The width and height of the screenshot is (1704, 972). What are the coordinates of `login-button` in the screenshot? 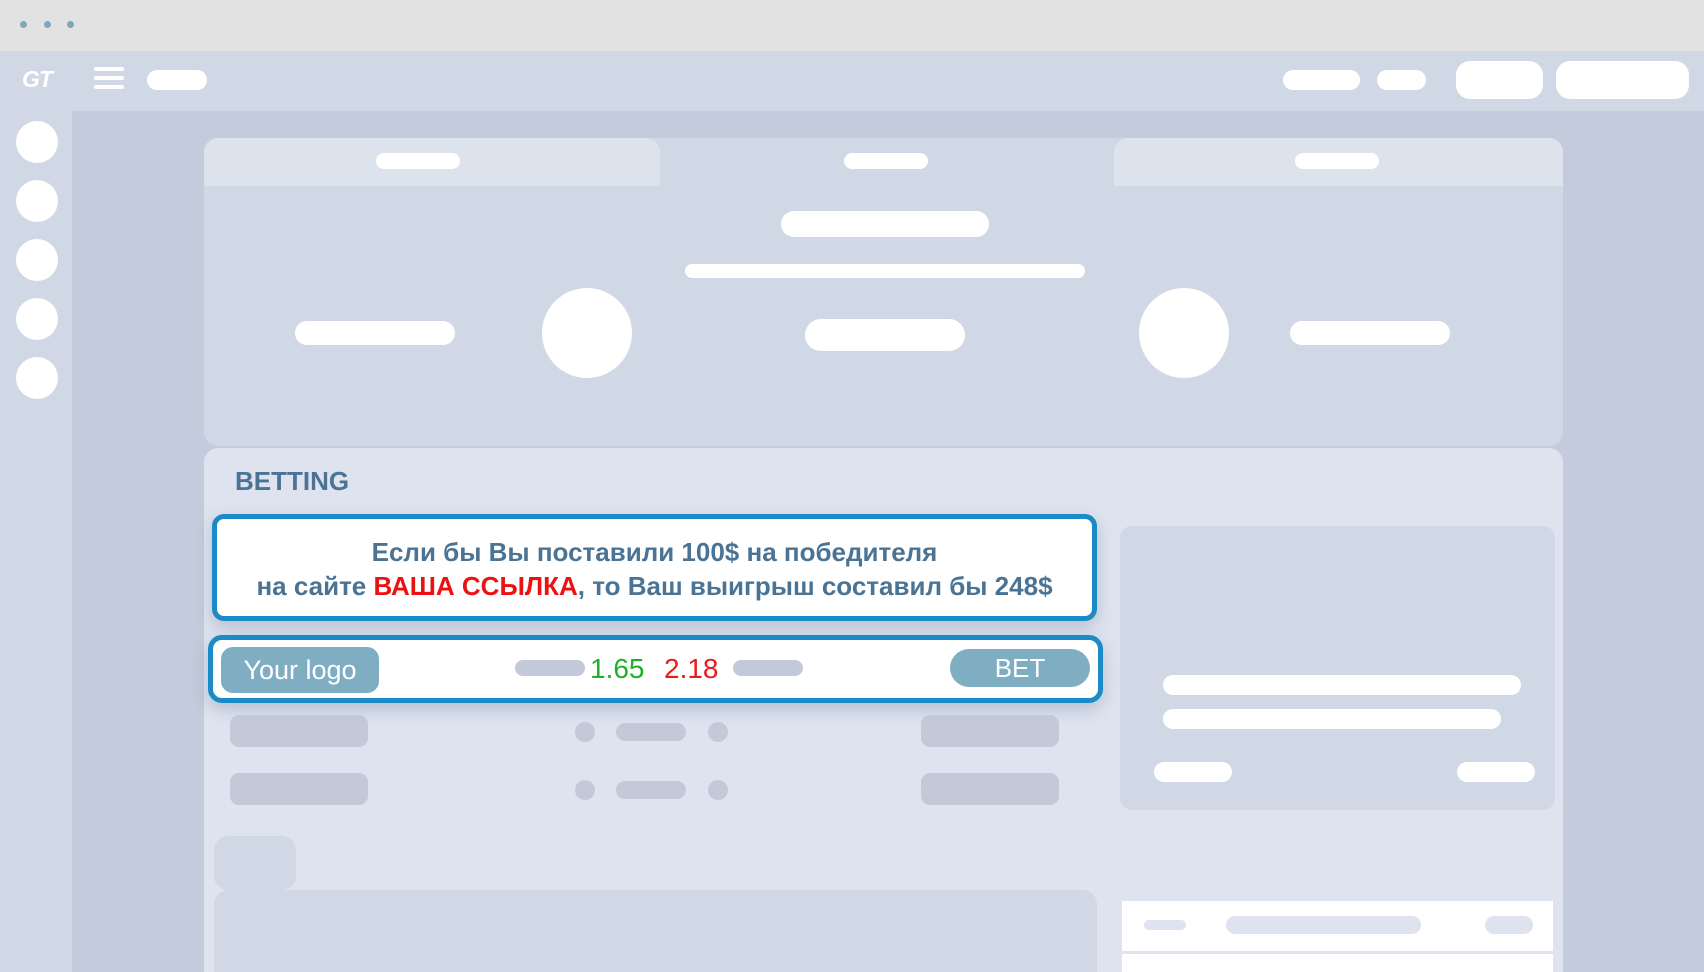 It's located at (1499, 80).